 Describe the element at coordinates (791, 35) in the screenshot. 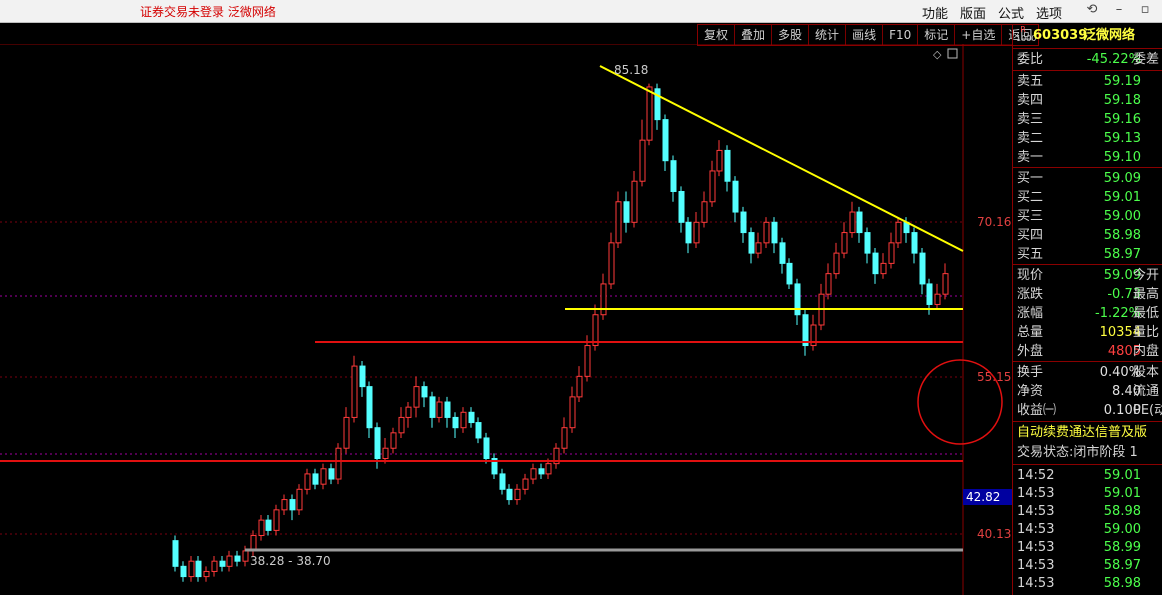

I see `tool-multi: 多股` at that location.